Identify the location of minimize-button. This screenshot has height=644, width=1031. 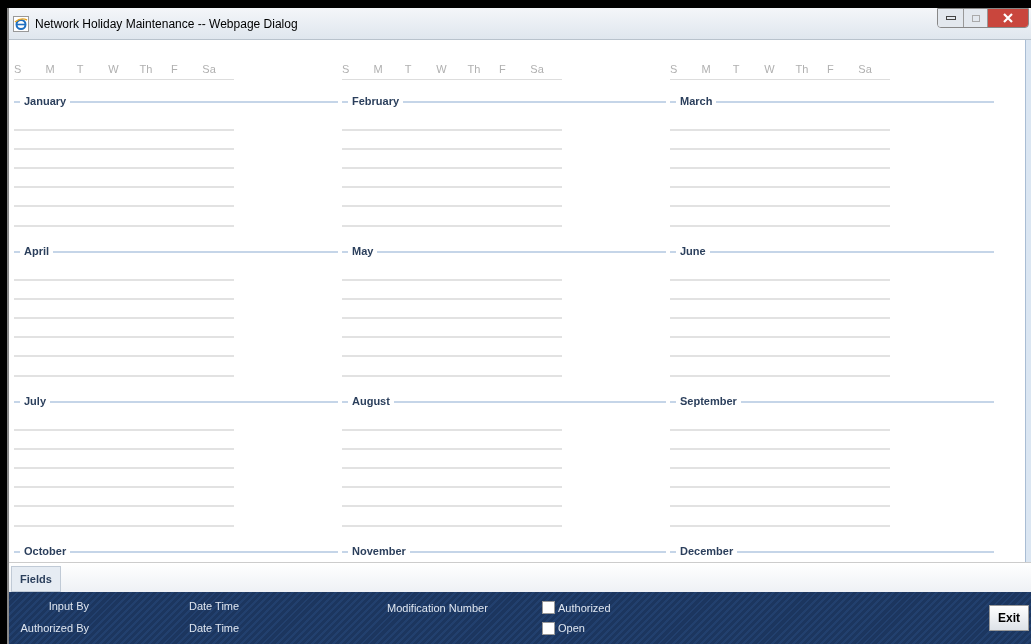
(951, 18).